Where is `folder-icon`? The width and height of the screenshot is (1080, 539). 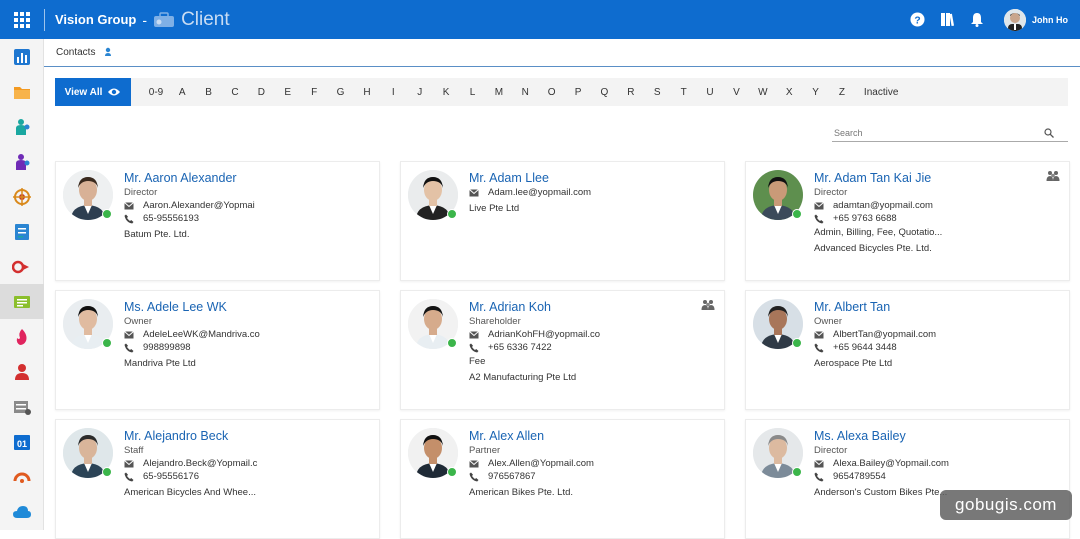 folder-icon is located at coordinates (22, 92).